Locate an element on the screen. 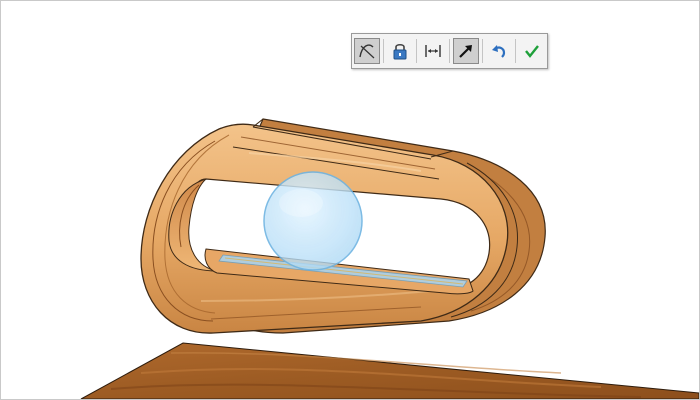 The image size is (700, 400). tangent-curve-button is located at coordinates (367, 51).